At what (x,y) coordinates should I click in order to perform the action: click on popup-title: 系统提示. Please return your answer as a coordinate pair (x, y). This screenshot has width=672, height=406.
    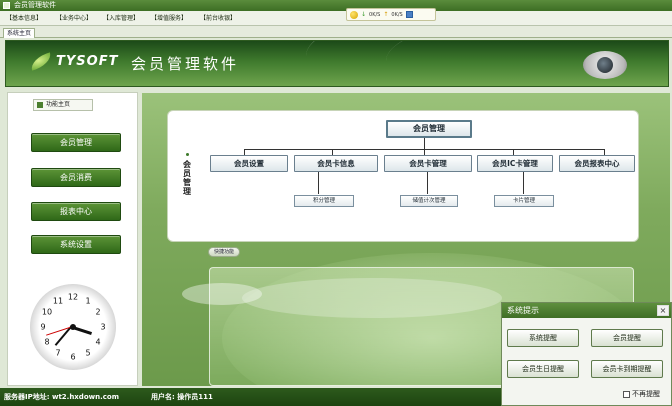
    Looking at the image, I should click on (523, 310).